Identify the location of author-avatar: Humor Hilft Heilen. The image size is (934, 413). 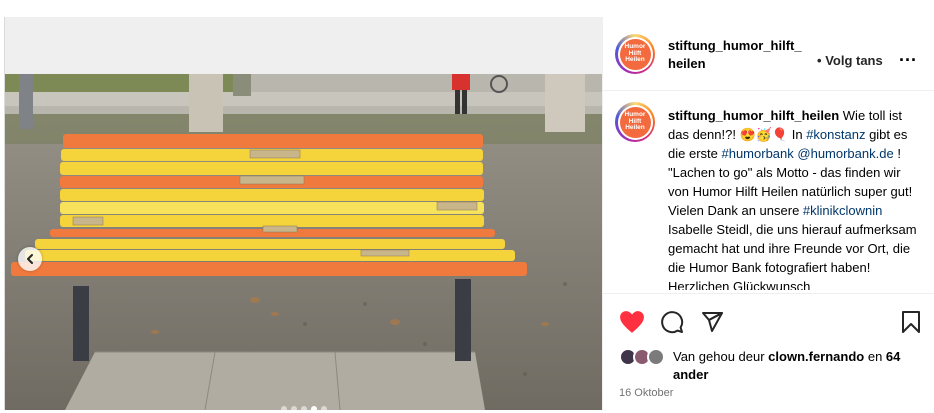
(635, 54).